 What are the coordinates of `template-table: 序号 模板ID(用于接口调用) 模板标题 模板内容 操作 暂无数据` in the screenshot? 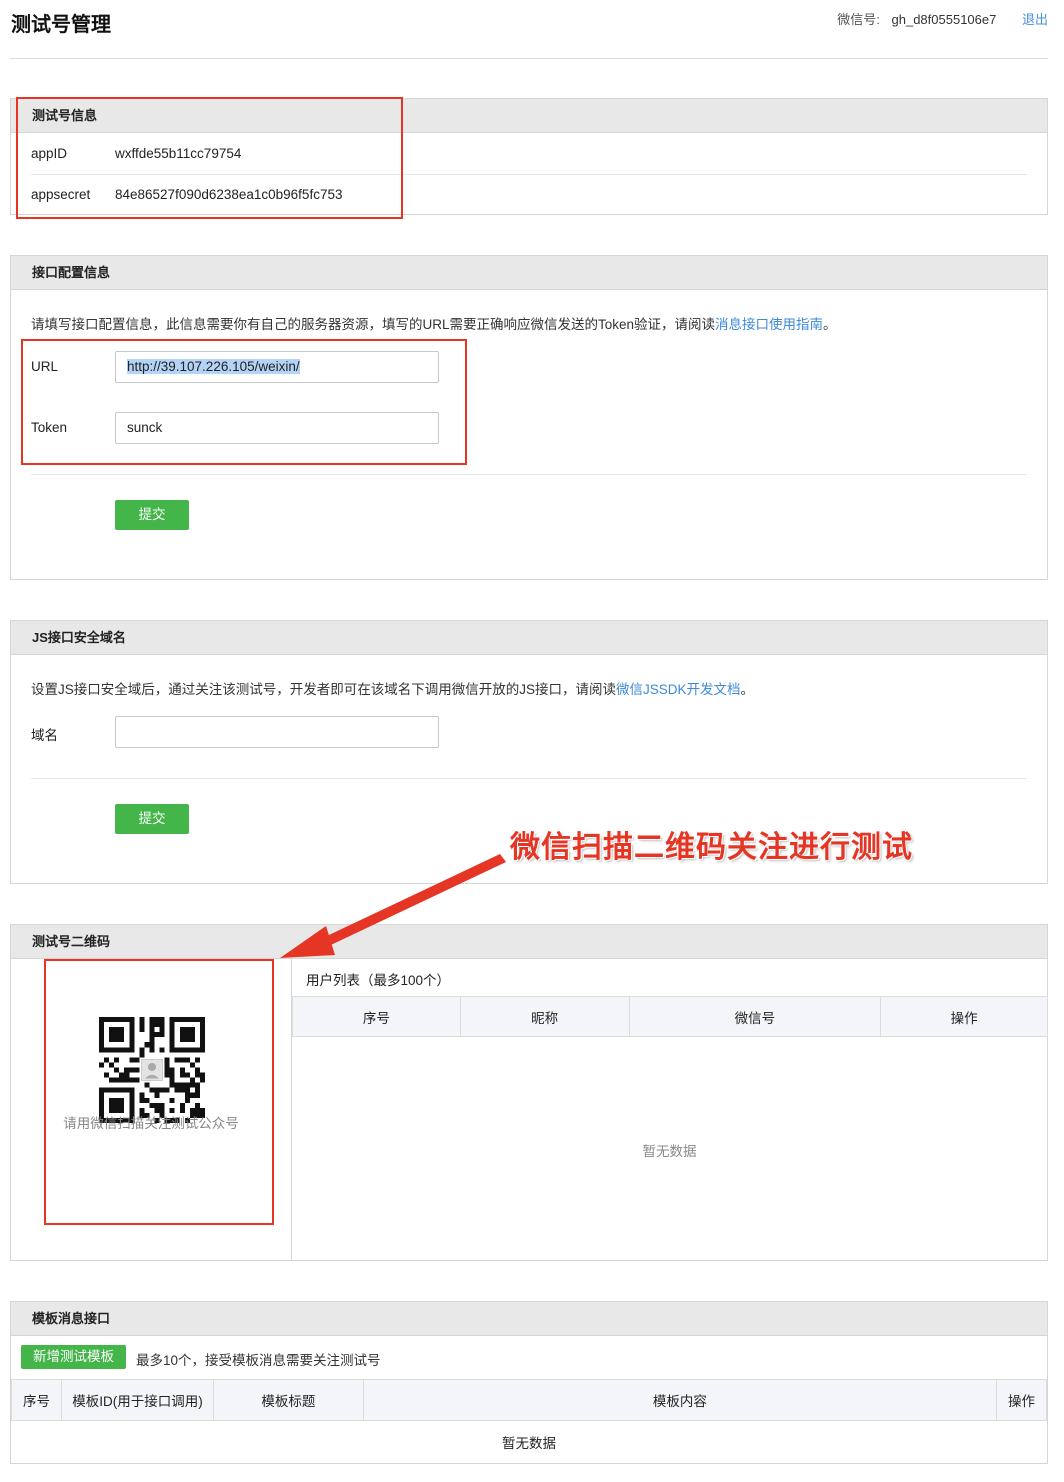 It's located at (529, 1421).